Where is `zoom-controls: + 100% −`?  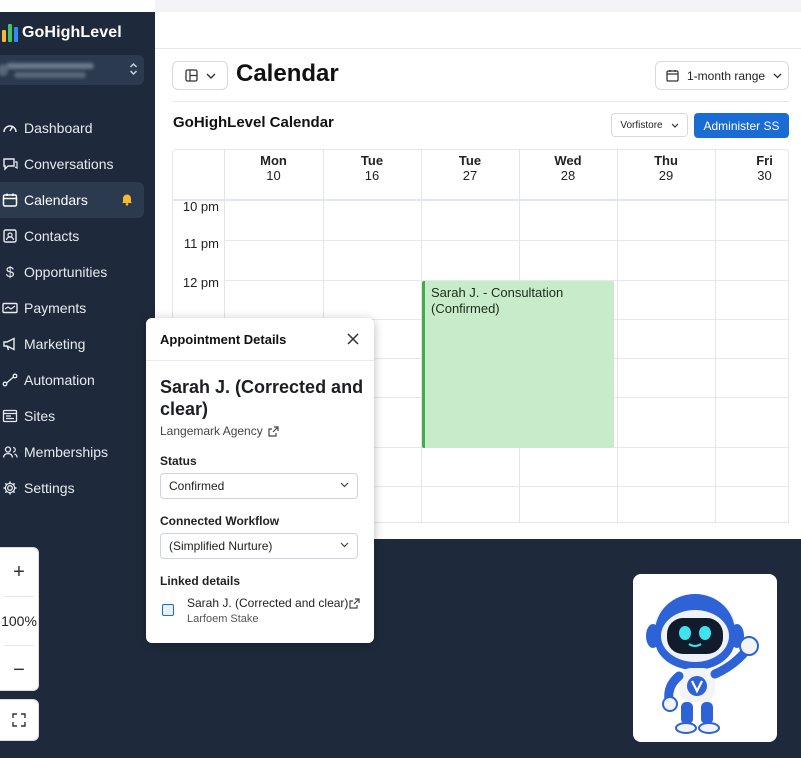
zoom-controls: + 100% − is located at coordinates (19, 619).